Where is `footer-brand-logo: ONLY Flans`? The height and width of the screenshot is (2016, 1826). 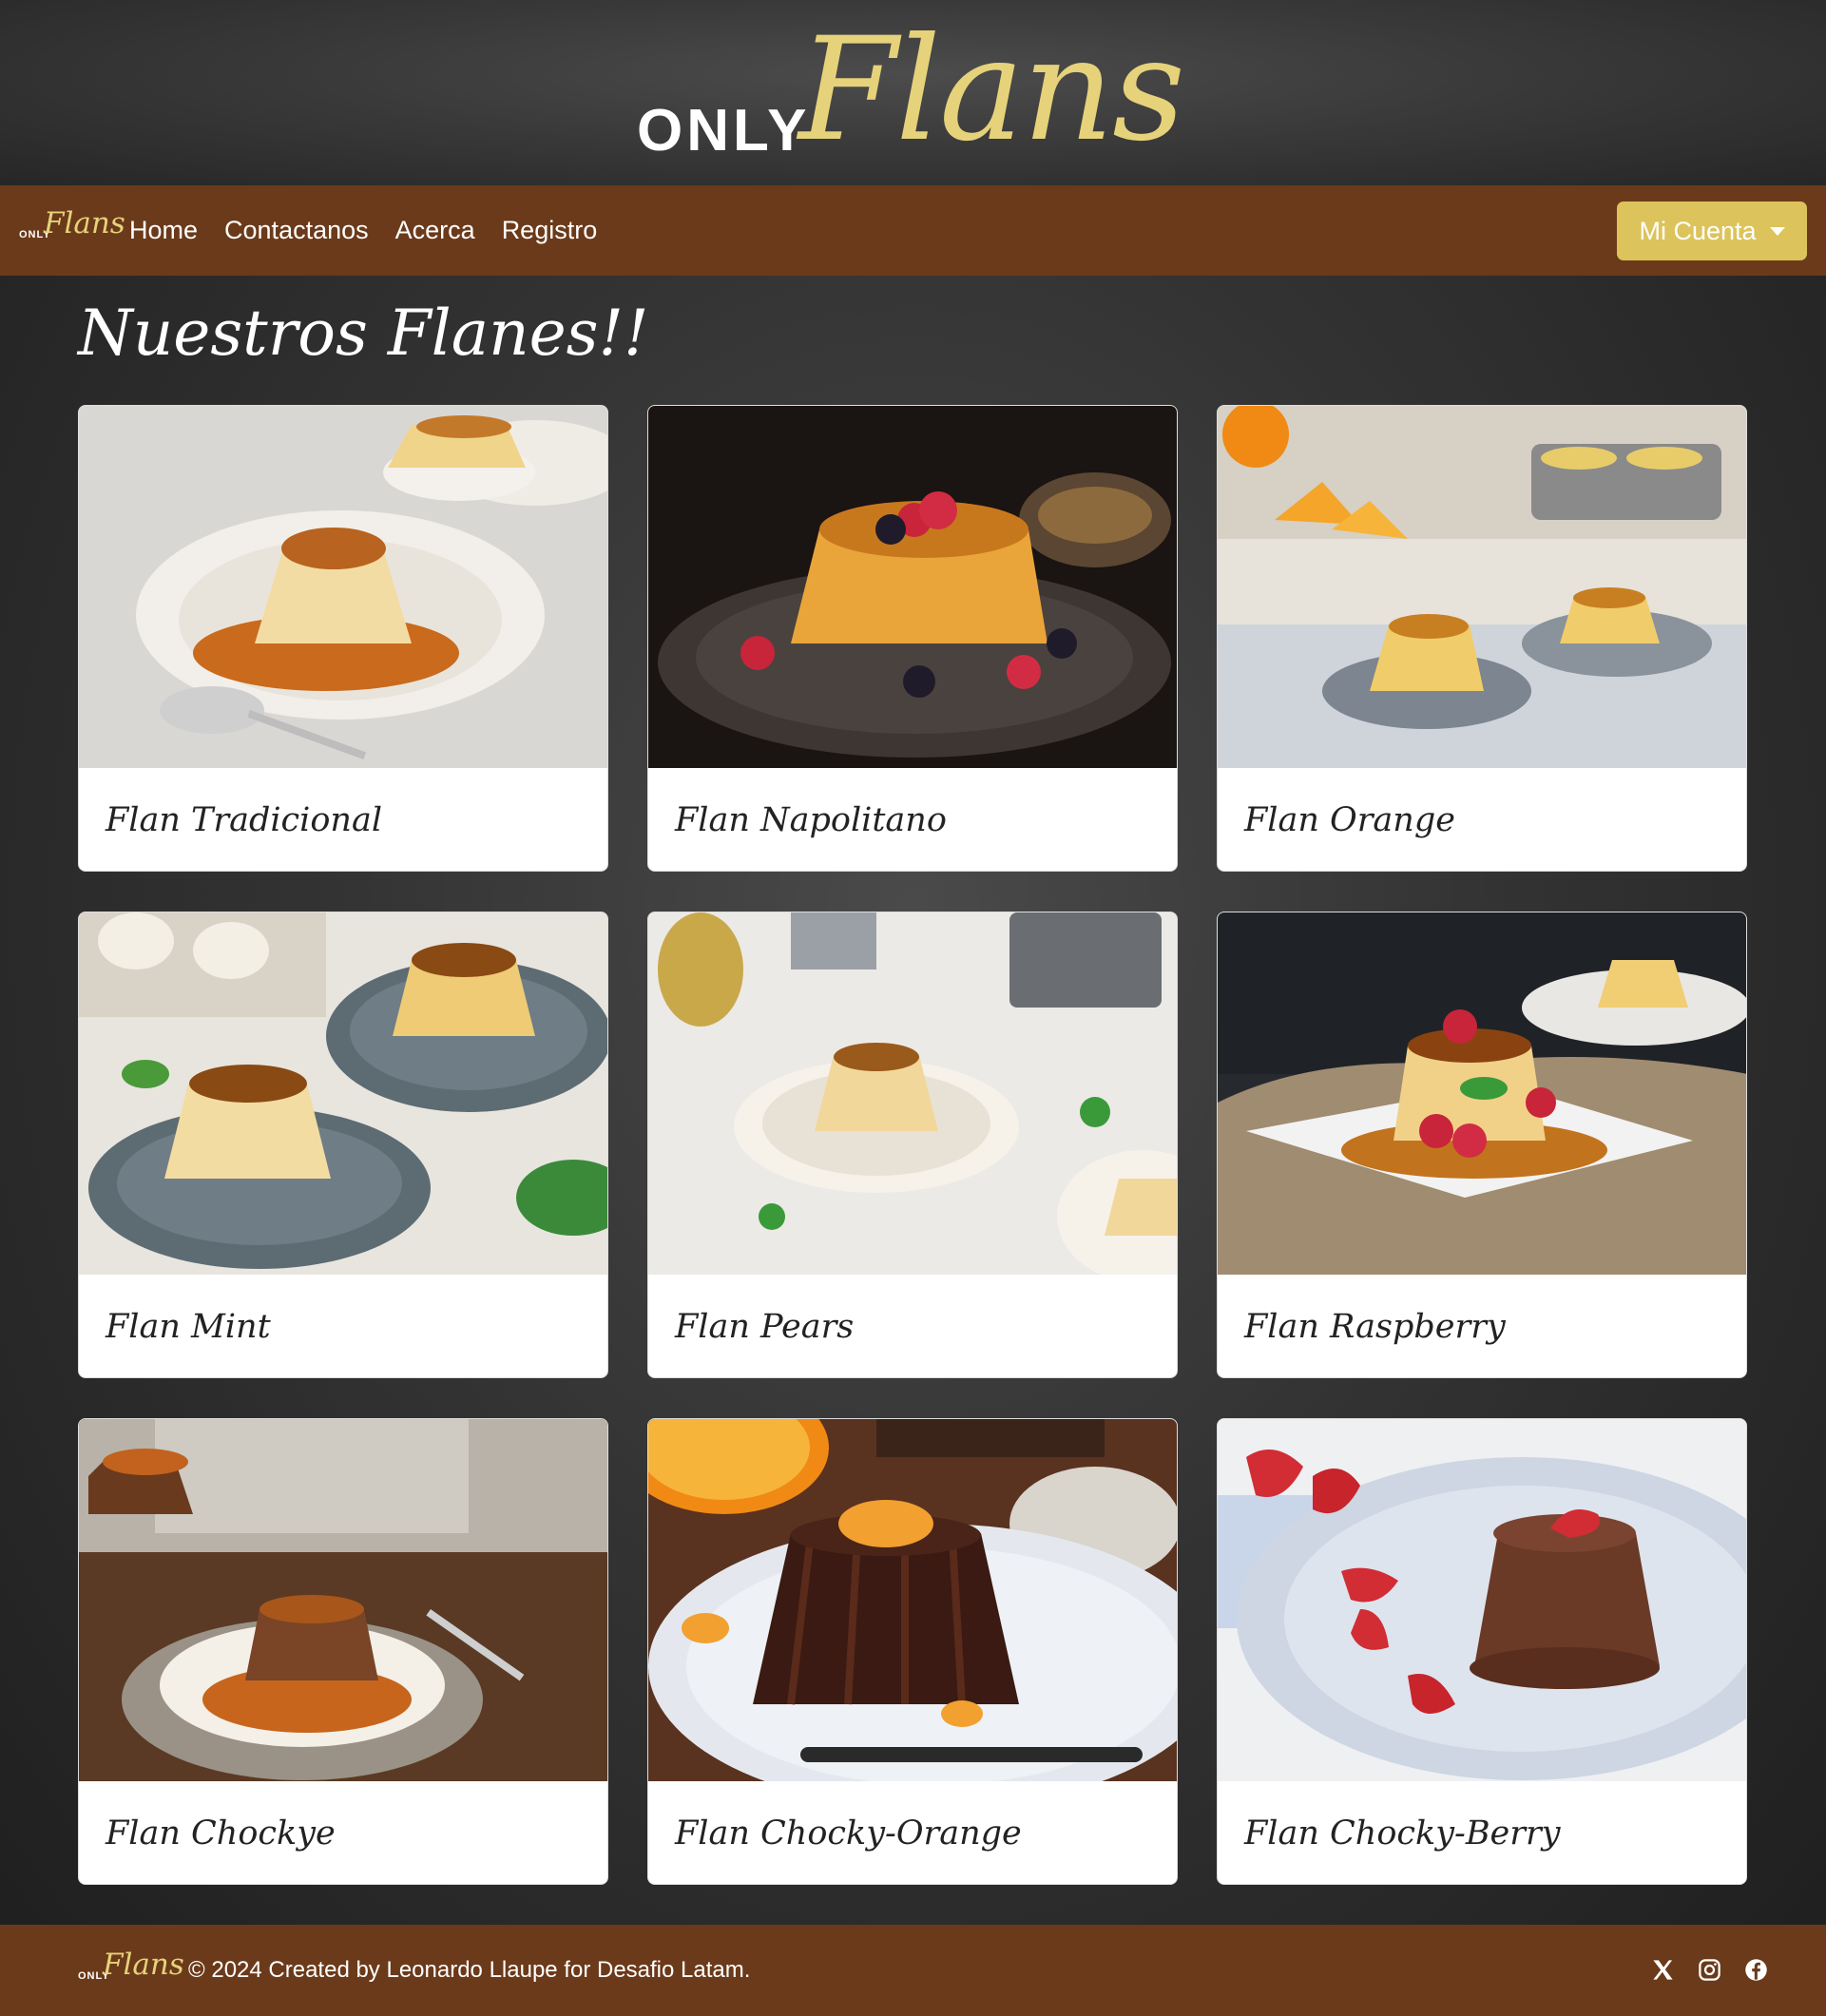
footer-brand-logo: ONLY Flans is located at coordinates (131, 1969).